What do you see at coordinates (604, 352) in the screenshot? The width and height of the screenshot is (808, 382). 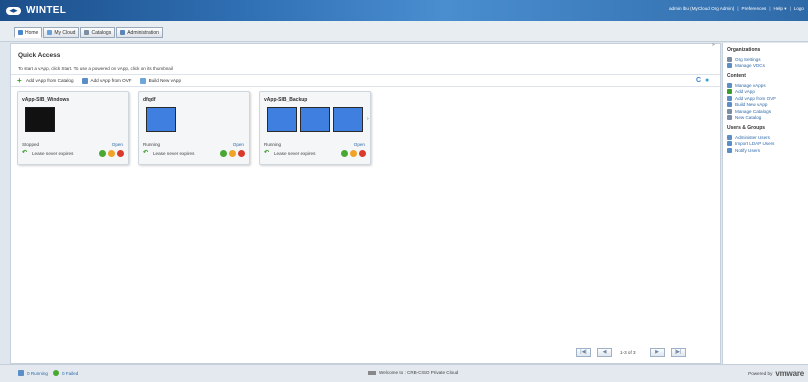 I see `prev-page-button: ◀` at bounding box center [604, 352].